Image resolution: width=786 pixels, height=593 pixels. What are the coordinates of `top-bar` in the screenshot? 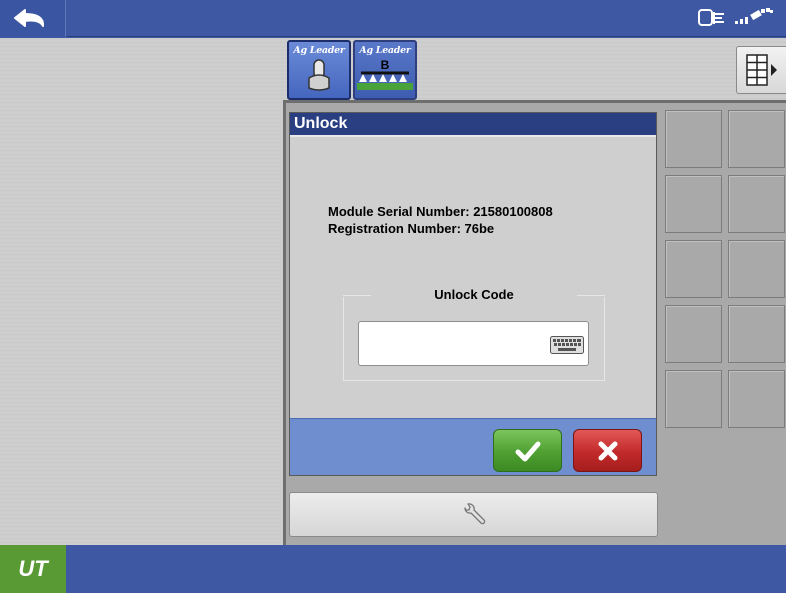 It's located at (393, 18).